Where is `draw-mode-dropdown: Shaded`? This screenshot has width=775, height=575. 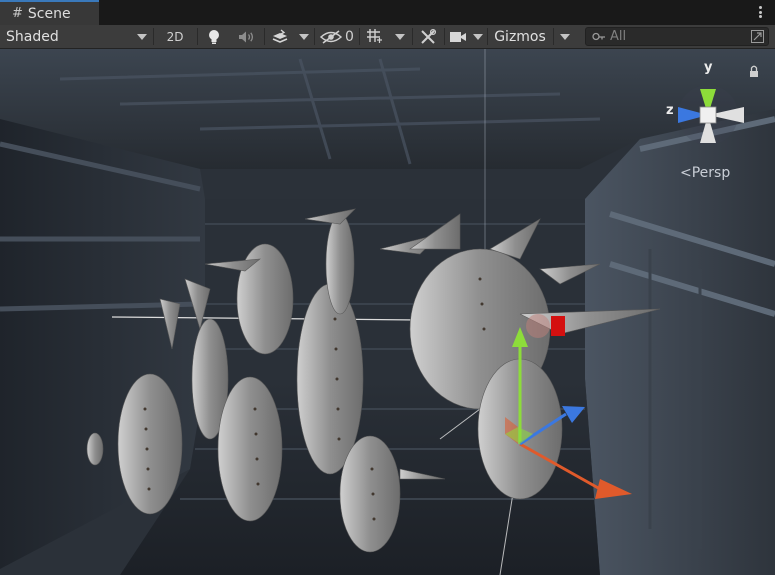 draw-mode-dropdown: Shaded is located at coordinates (75, 36).